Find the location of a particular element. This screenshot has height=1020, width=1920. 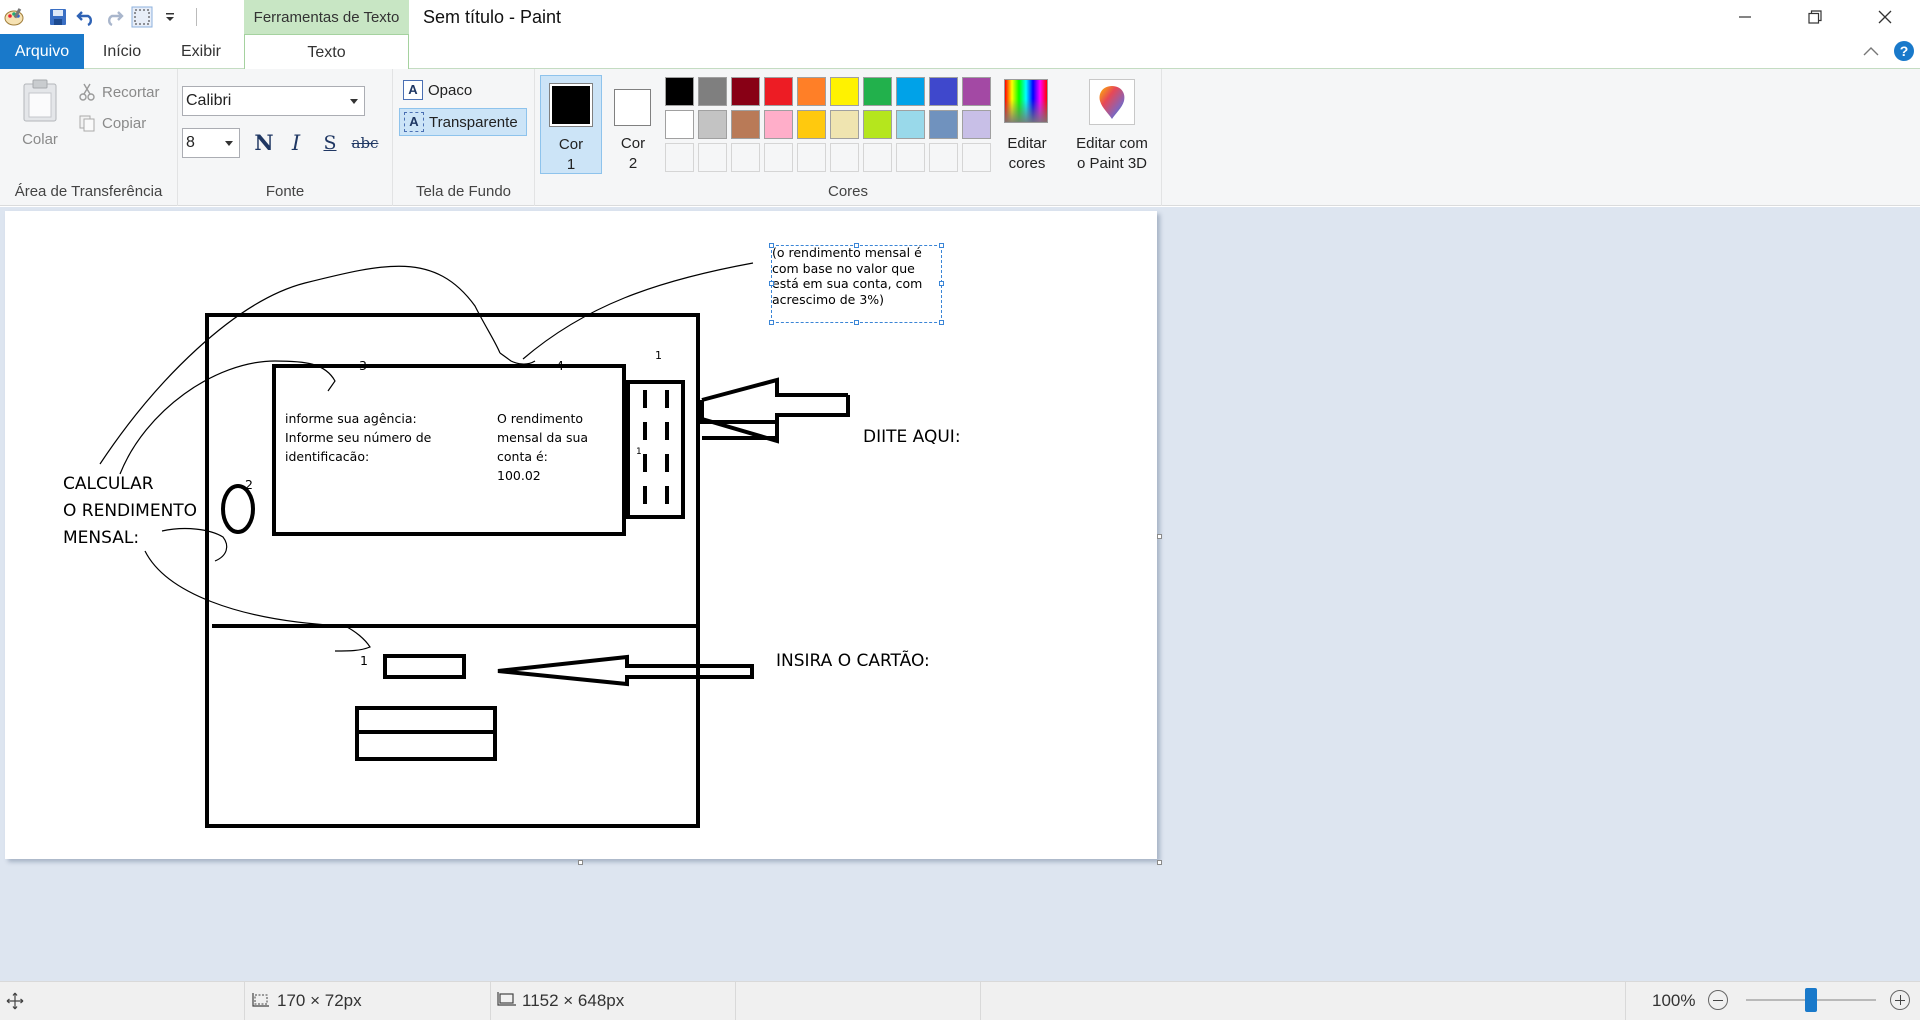

paint-app-icon is located at coordinates (14, 17).